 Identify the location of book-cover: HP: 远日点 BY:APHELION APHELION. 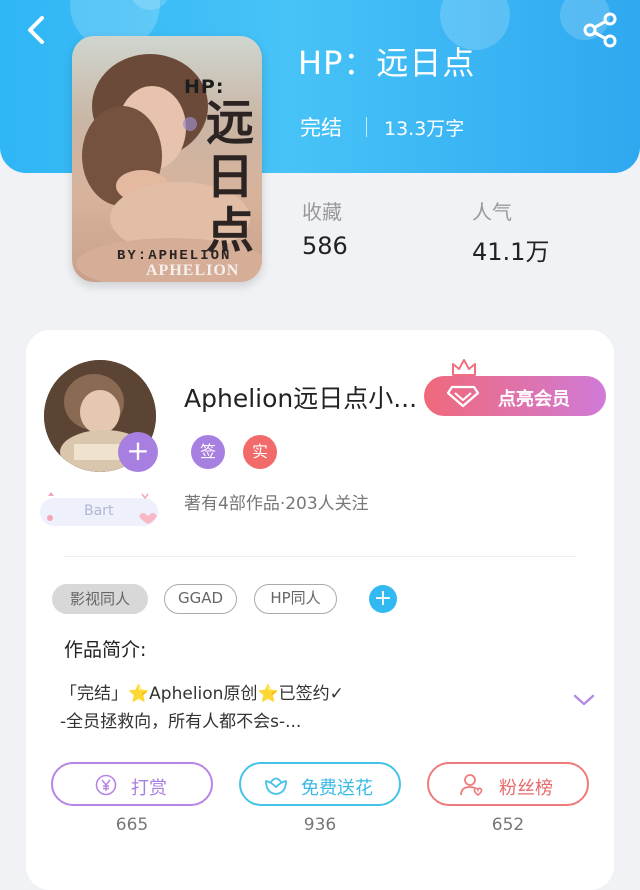
(167, 159).